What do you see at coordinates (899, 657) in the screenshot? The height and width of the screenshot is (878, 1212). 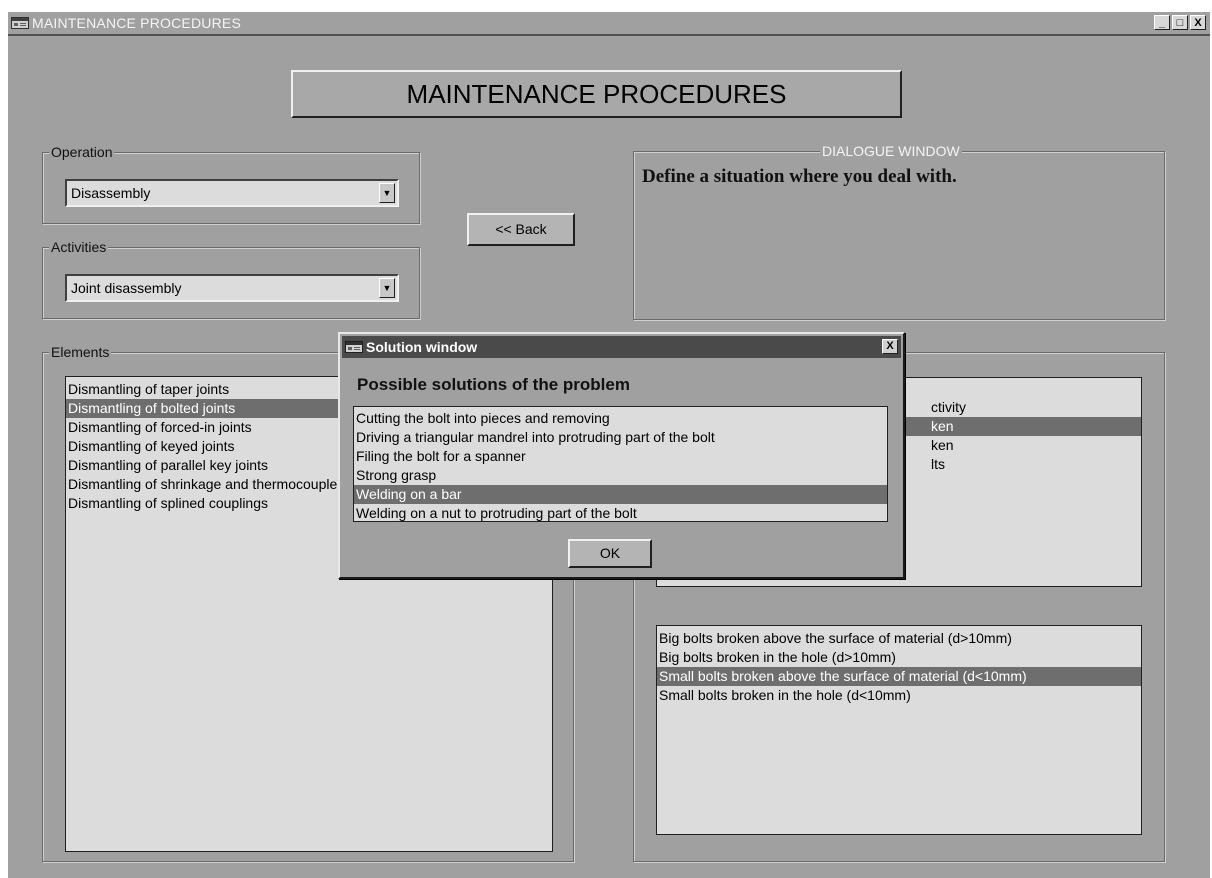 I see `list-item: Big bolts broken in the hole (d>10mm)` at bounding box center [899, 657].